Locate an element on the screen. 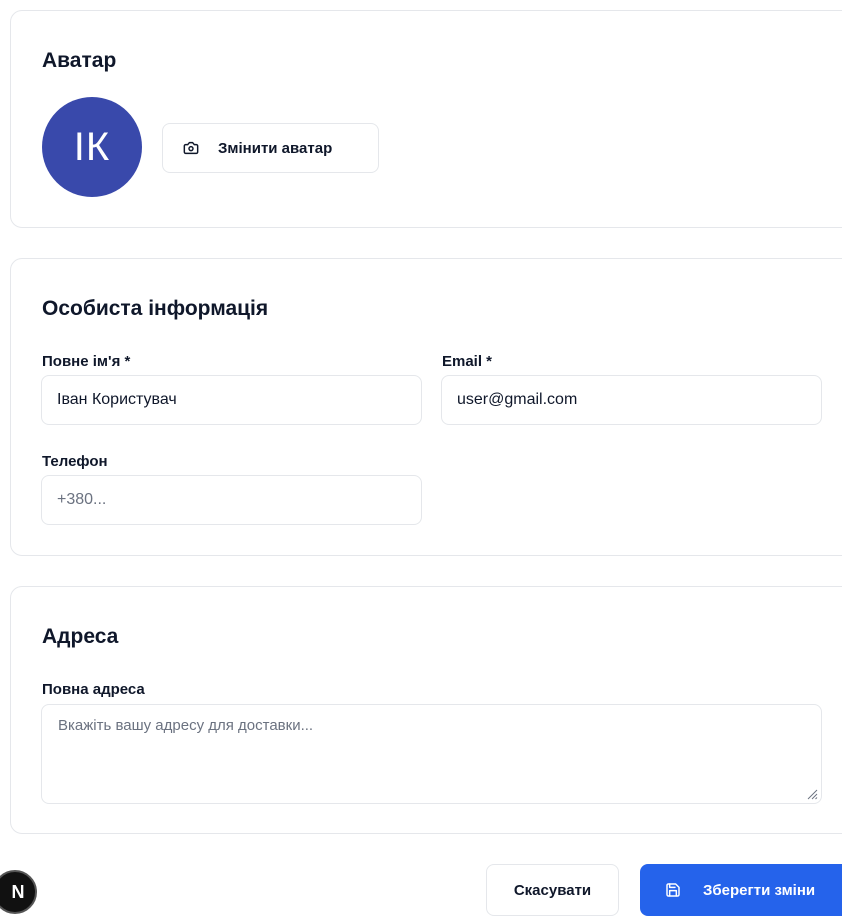 The width and height of the screenshot is (842, 916). full-name-label: Повне ім'я * is located at coordinates (86, 361).